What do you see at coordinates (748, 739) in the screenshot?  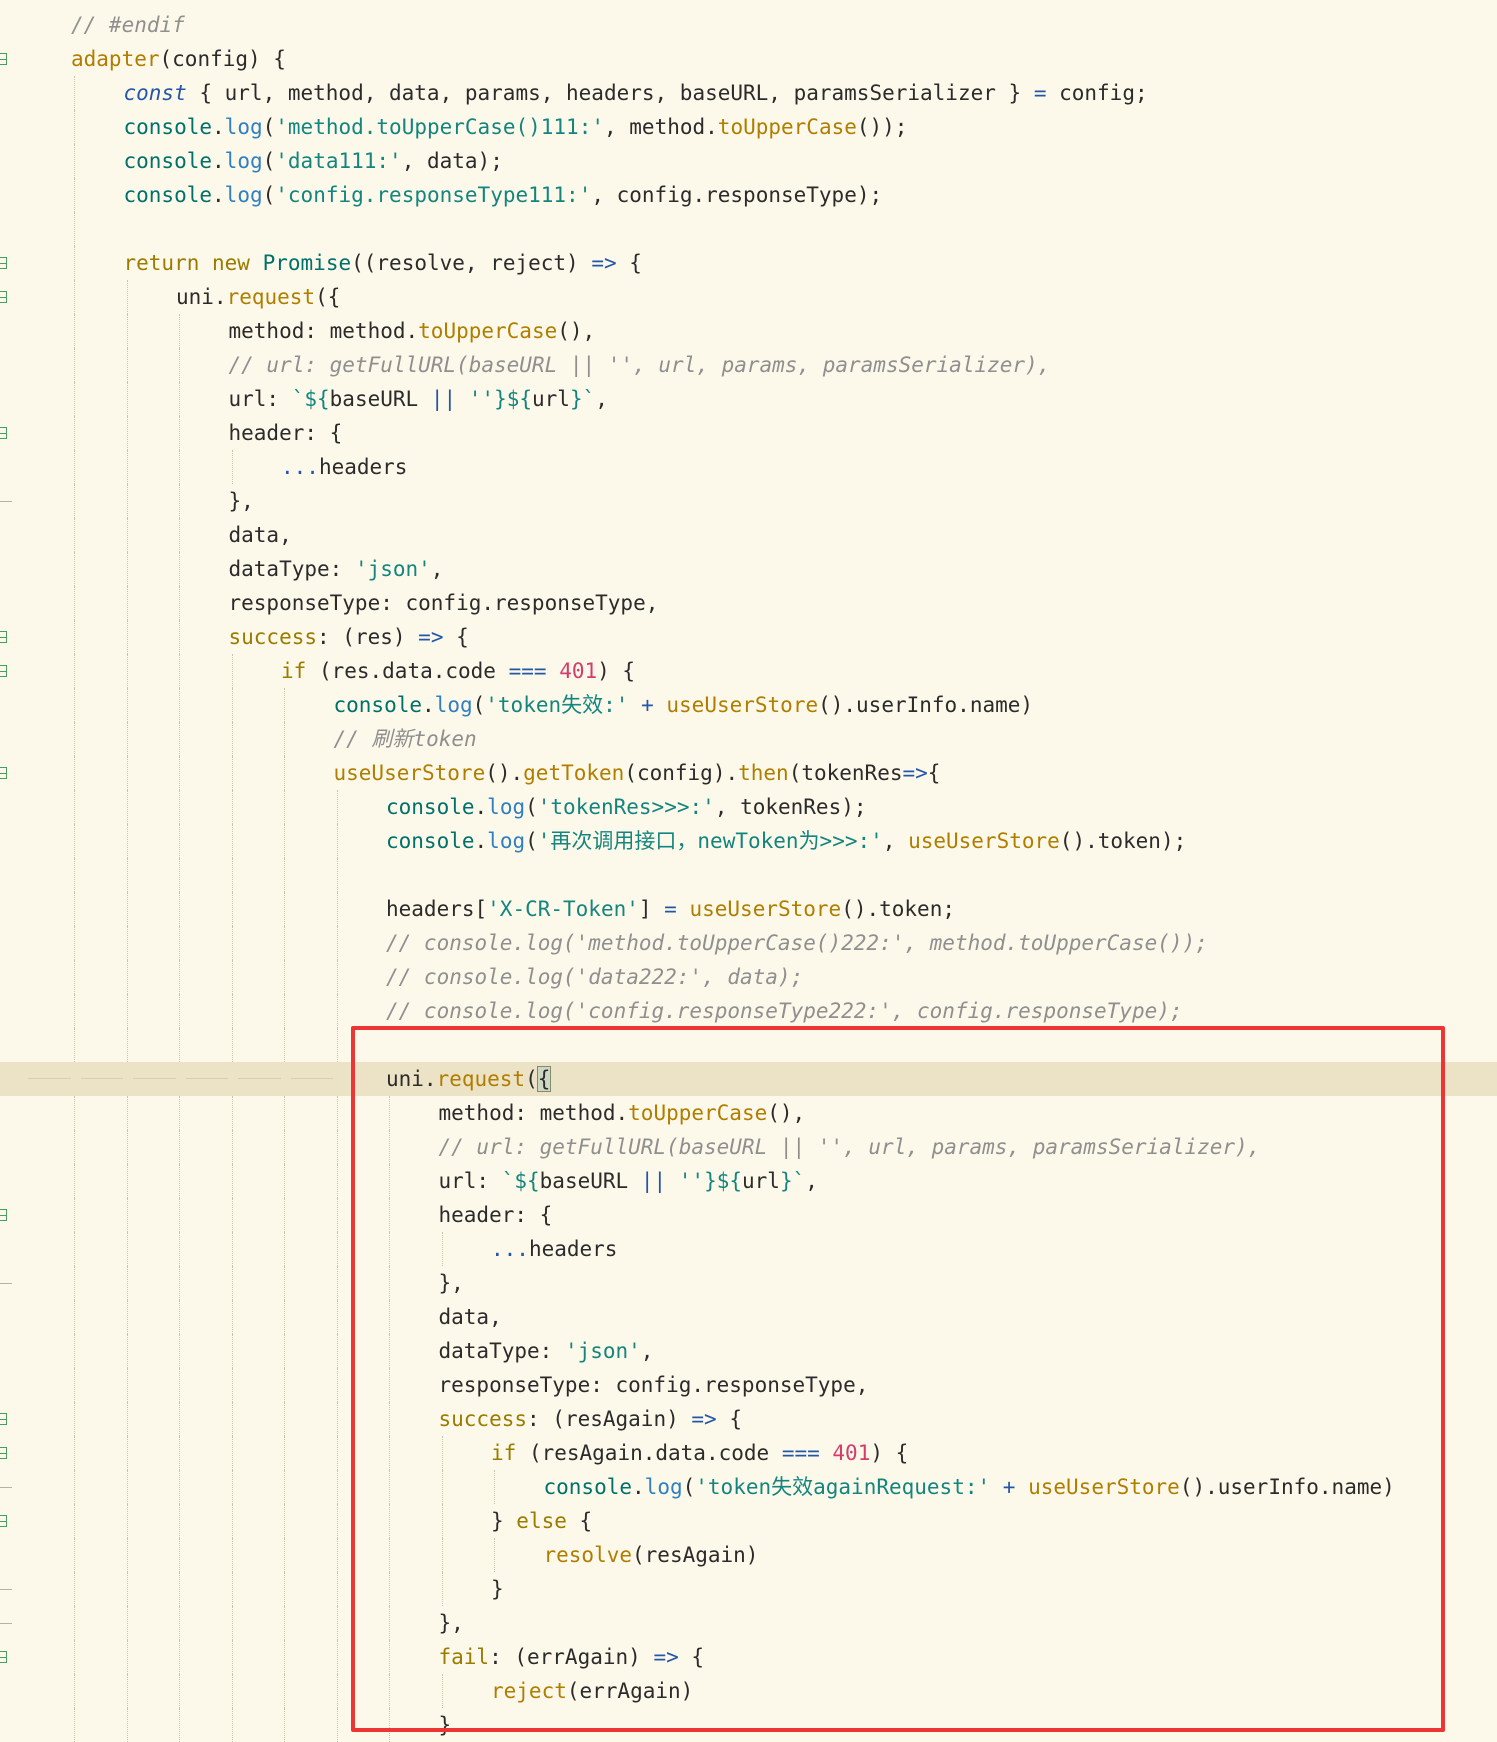 I see `code-line: // 刷新token` at bounding box center [748, 739].